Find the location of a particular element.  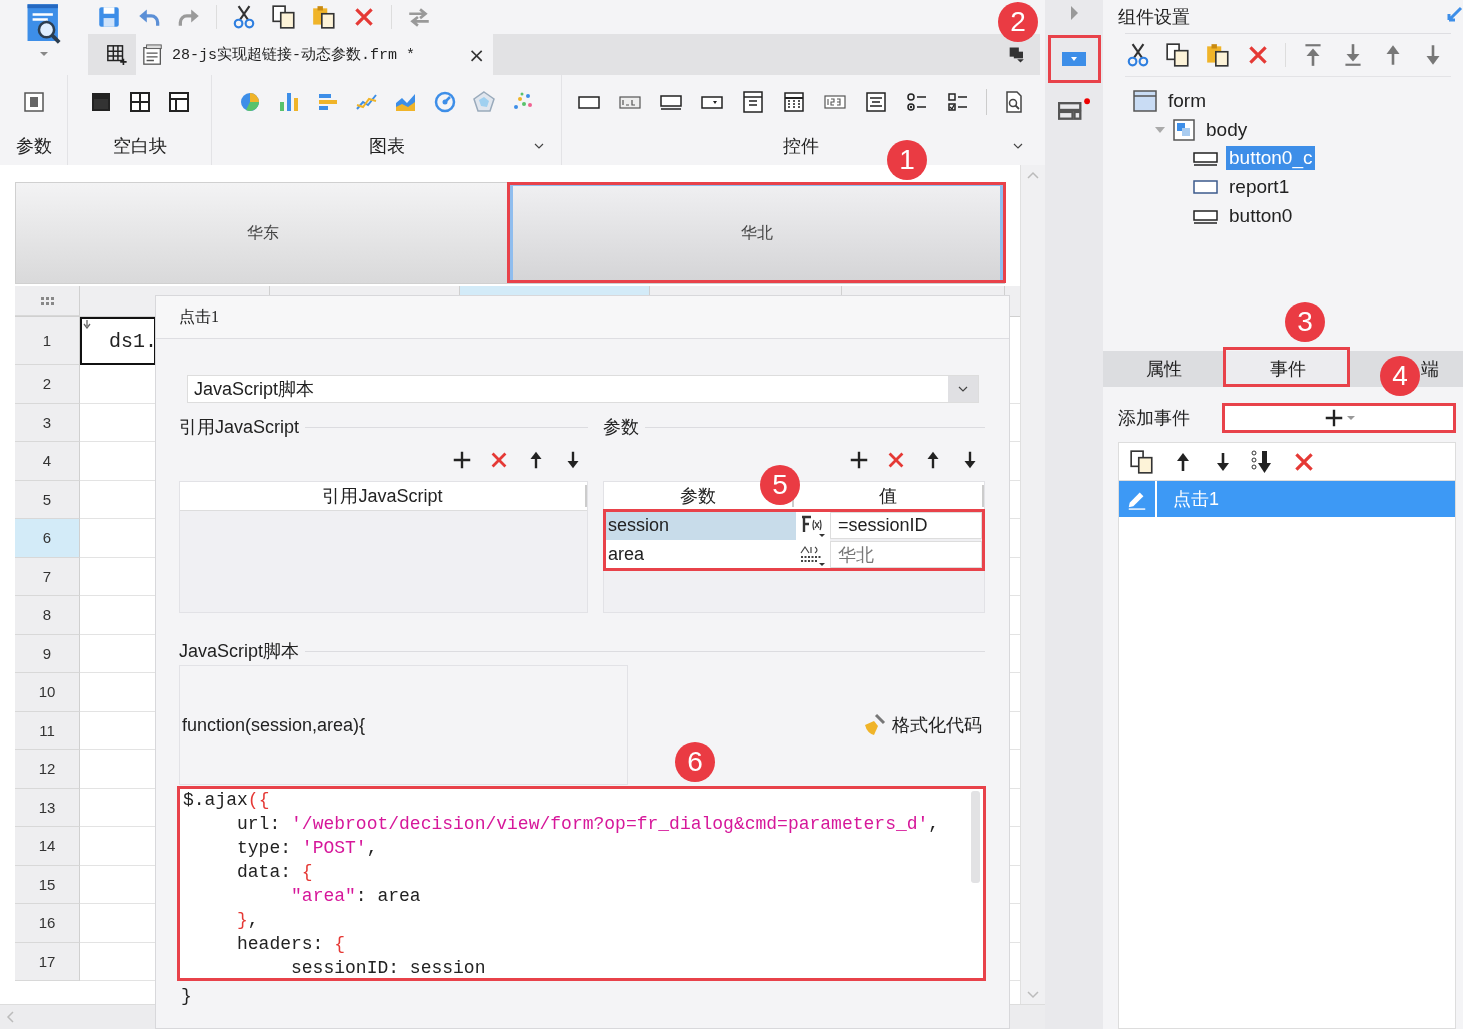

section-title: JavaScript脚本 is located at coordinates (239, 651).